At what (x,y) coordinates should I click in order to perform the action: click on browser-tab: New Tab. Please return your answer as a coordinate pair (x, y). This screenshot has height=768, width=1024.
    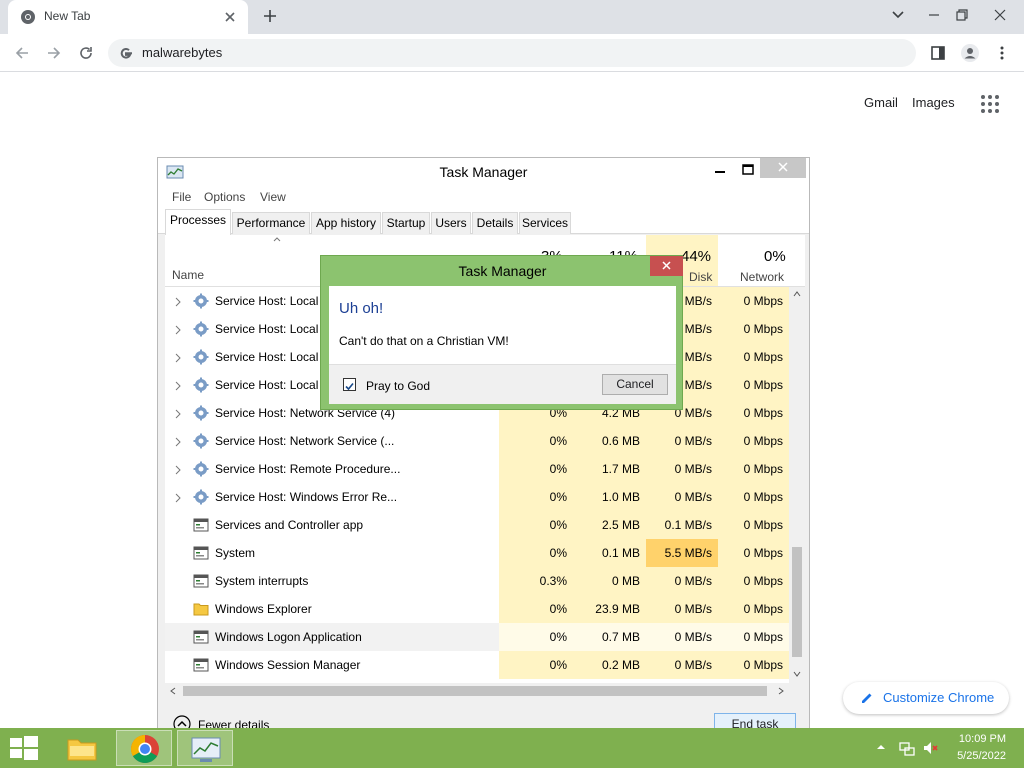
    Looking at the image, I should click on (128, 17).